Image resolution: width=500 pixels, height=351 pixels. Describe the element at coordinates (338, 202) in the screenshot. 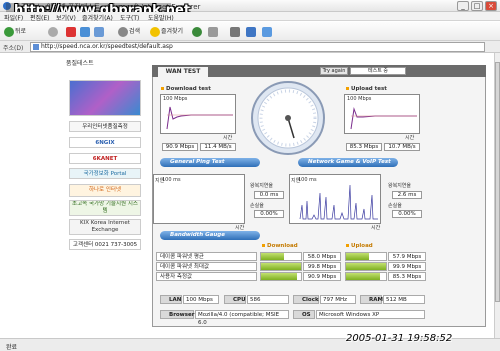

I see `game-line` at that location.